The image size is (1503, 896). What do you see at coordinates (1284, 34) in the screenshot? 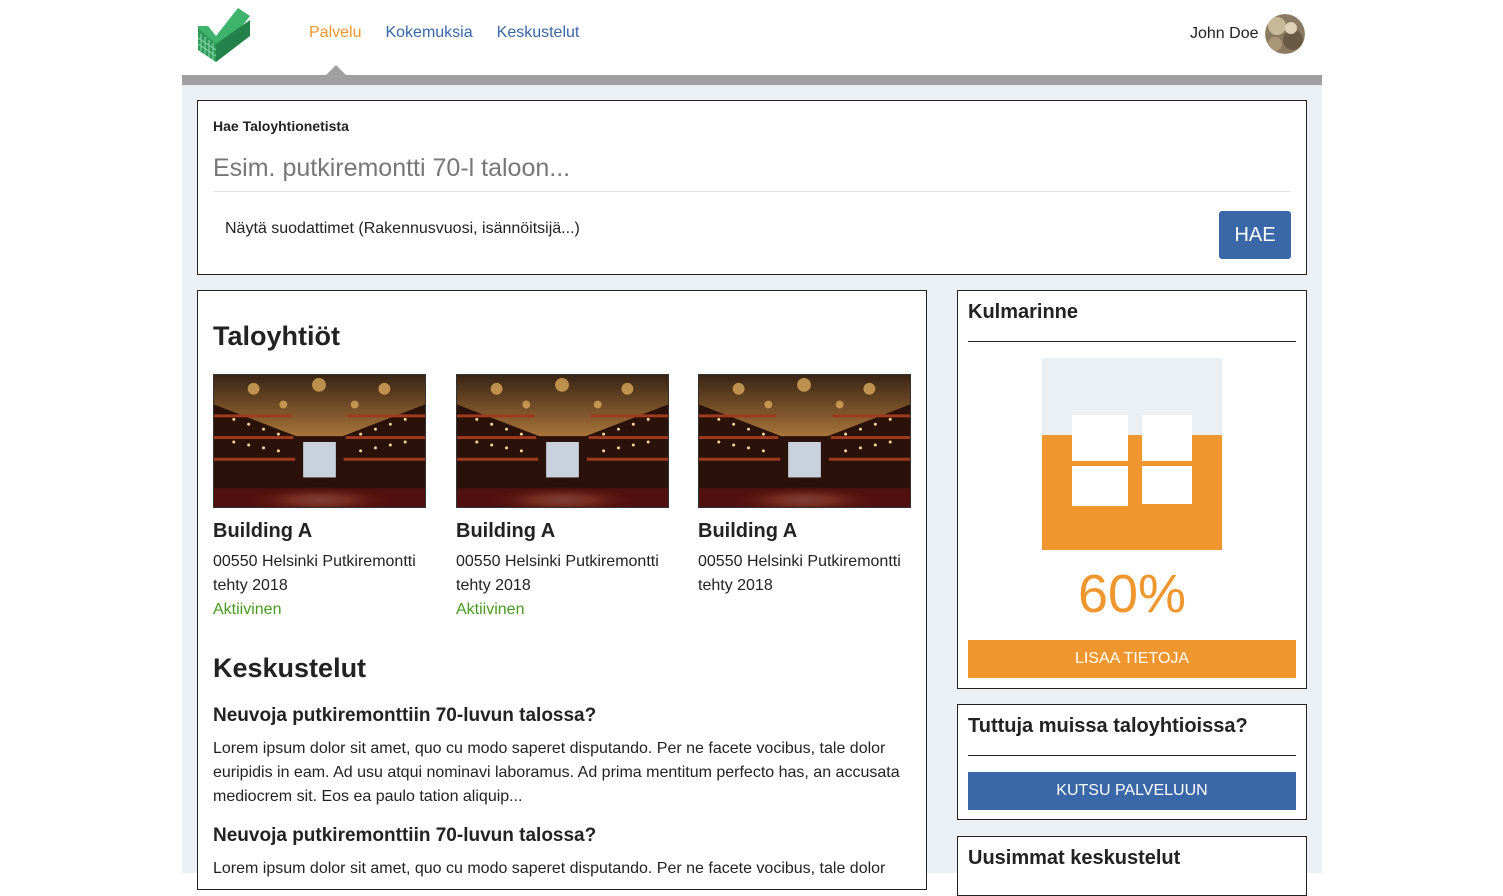
I see `avatar` at bounding box center [1284, 34].